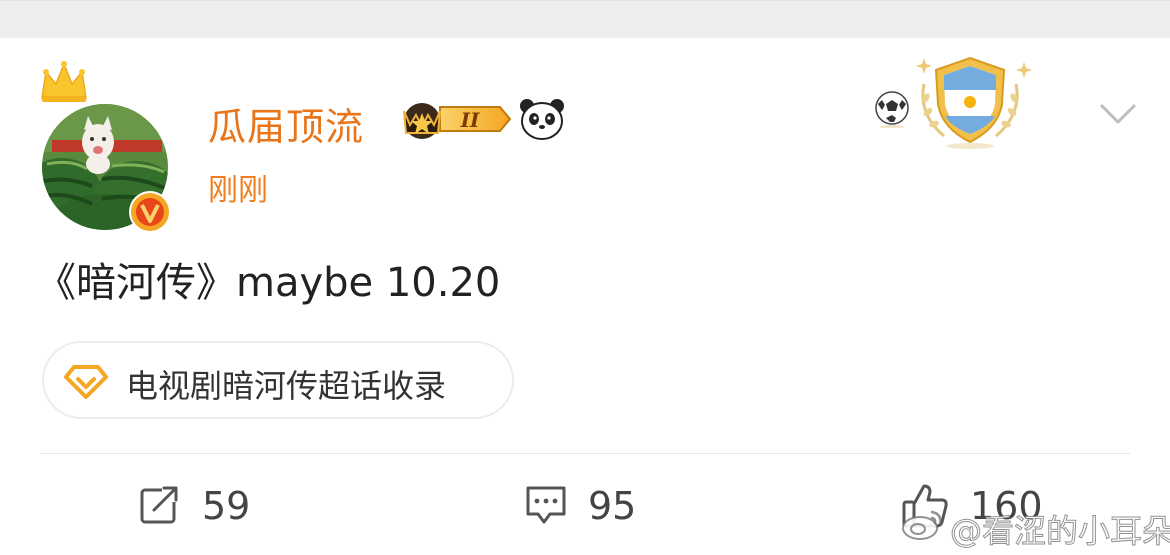 The height and width of the screenshot is (555, 1170). I want to click on comment-icon, so click(546, 505).